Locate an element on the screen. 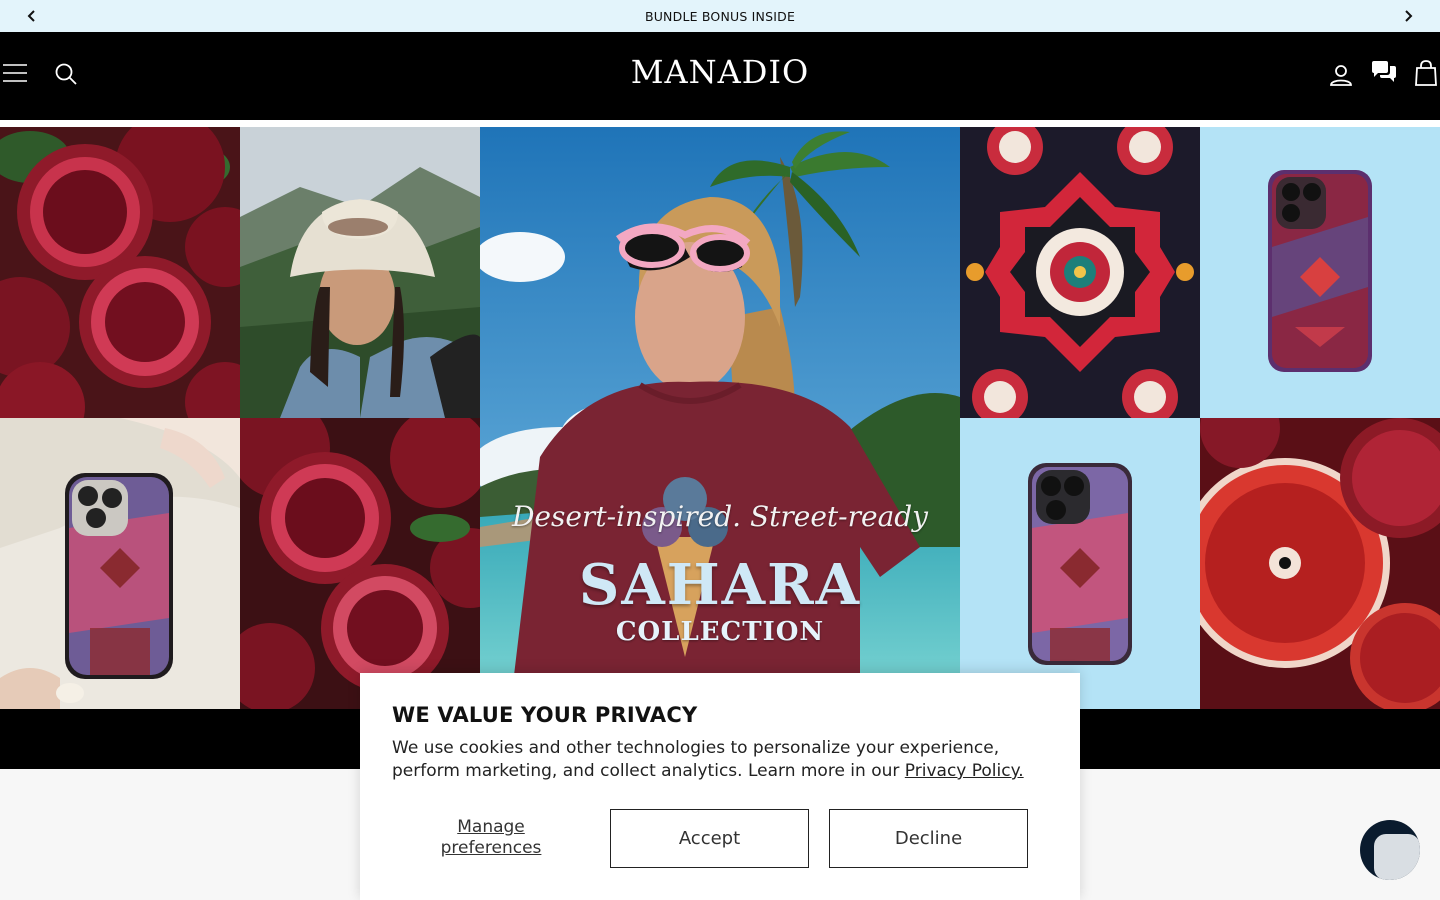  privacy-policy-link: Privacy Policy. is located at coordinates (964, 771).